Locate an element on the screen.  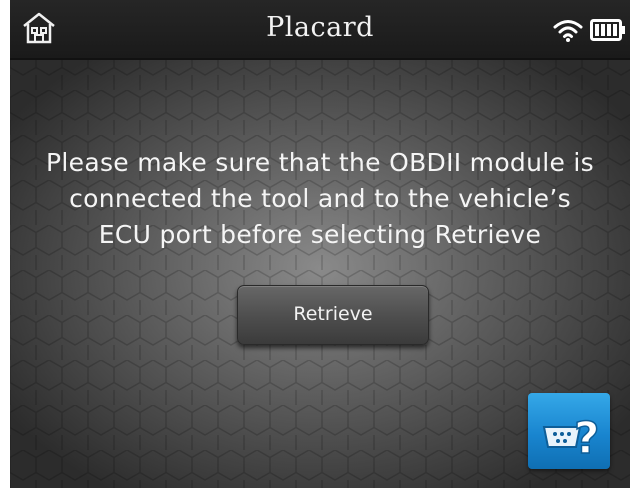
obd-help-icon: ? is located at coordinates (571, 438).